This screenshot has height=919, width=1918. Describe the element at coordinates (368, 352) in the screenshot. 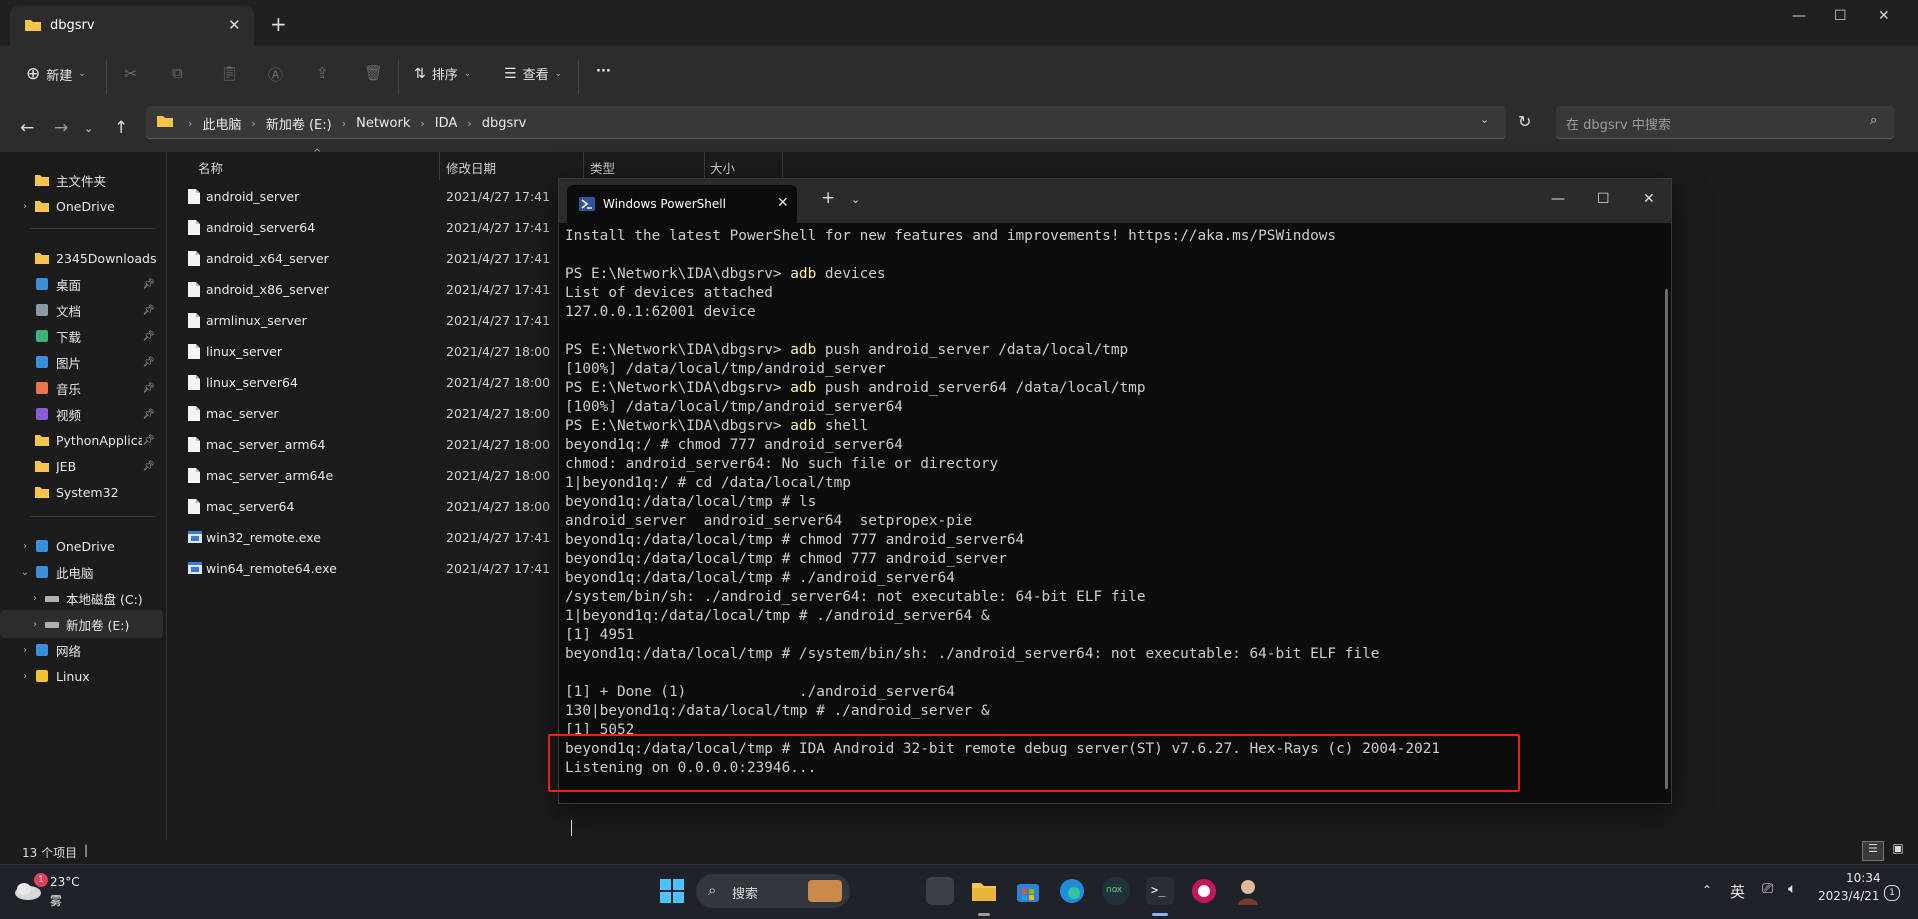

I see `file-row: linux_server 2021/4/27 18:00` at that location.